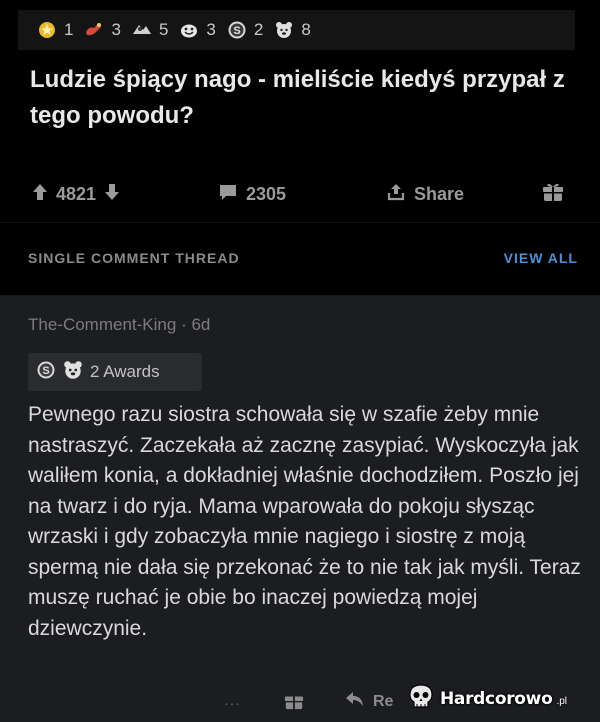 The width and height of the screenshot is (600, 722). What do you see at coordinates (496, 699) in the screenshot?
I see `watermark-text: Hardcorowo` at bounding box center [496, 699].